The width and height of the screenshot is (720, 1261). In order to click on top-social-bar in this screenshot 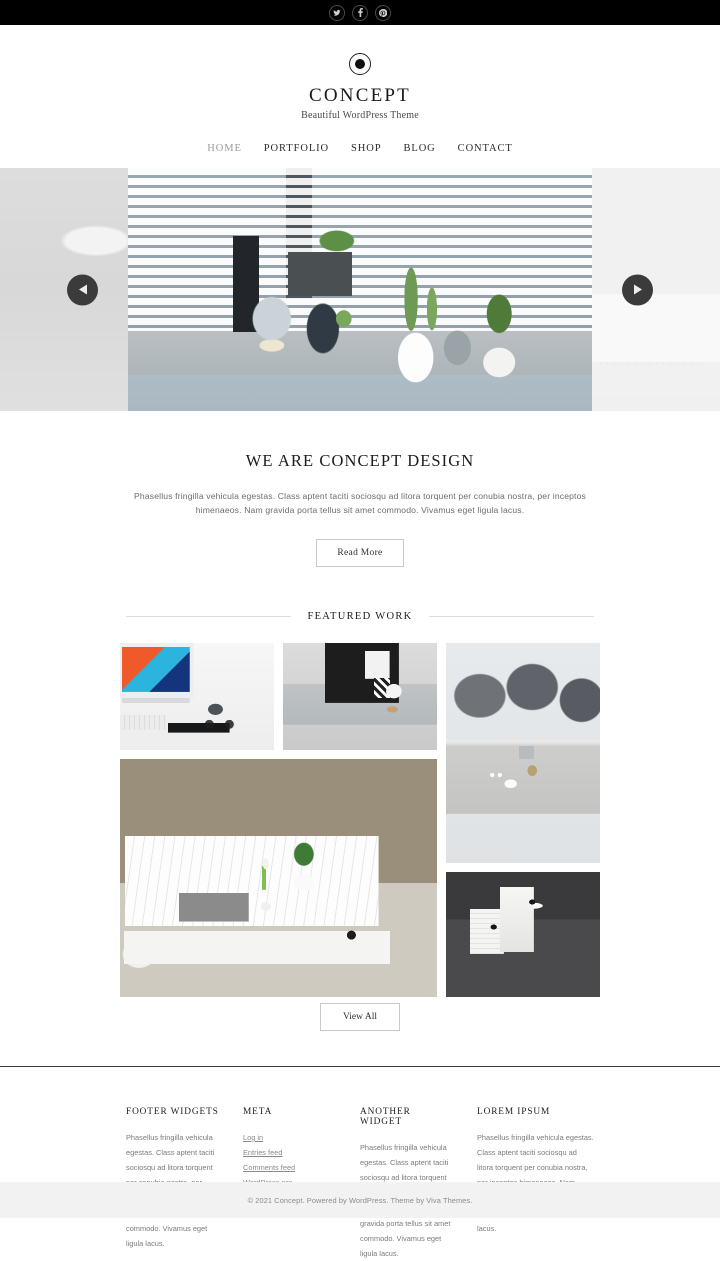, I will do `click(360, 12)`.